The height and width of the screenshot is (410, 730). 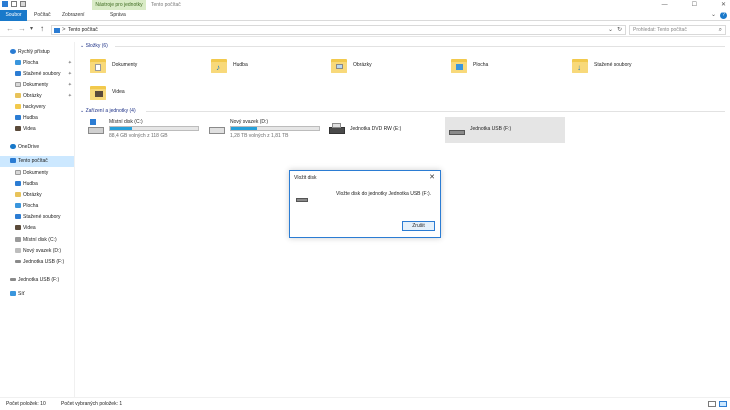 What do you see at coordinates (610, 30) in the screenshot?
I see `address-dropdown-icon: ⌄` at bounding box center [610, 30].